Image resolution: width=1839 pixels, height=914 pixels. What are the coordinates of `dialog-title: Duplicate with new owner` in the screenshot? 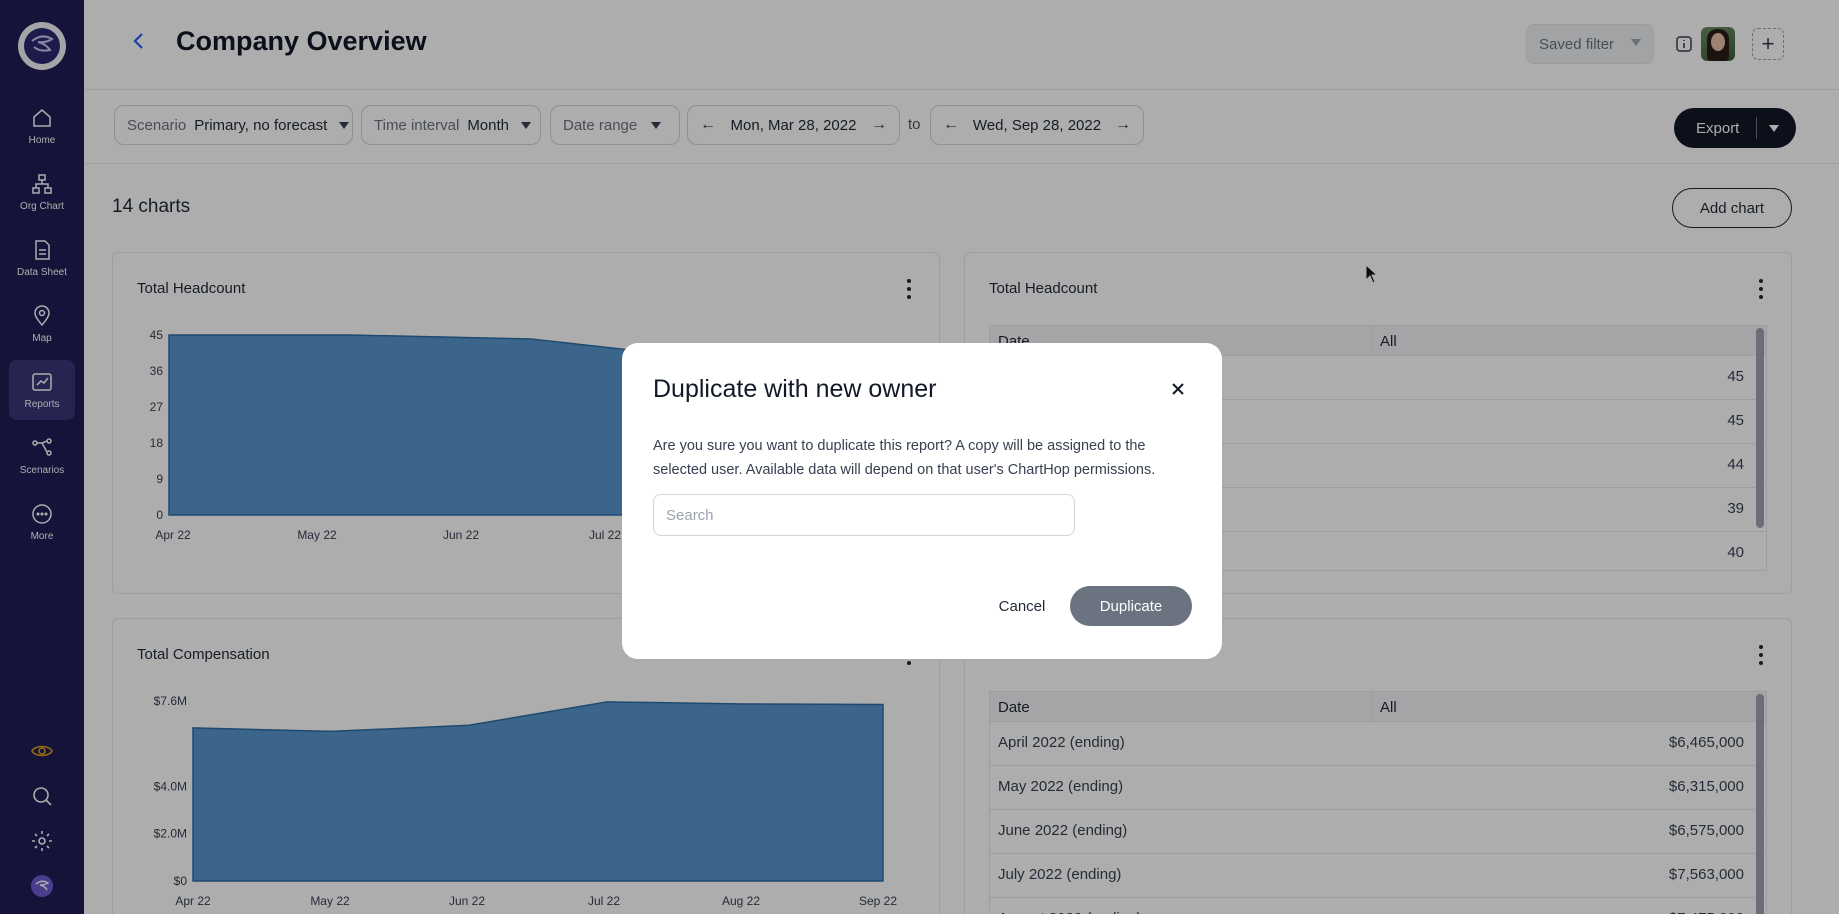 It's located at (795, 389).